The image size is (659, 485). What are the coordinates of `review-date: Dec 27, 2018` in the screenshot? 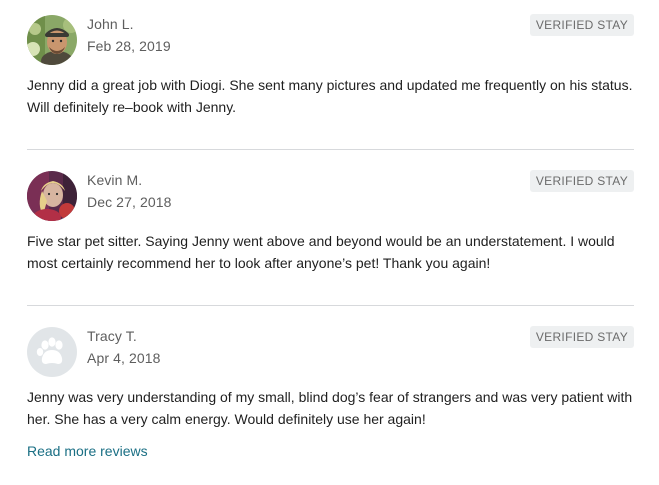 It's located at (129, 202).